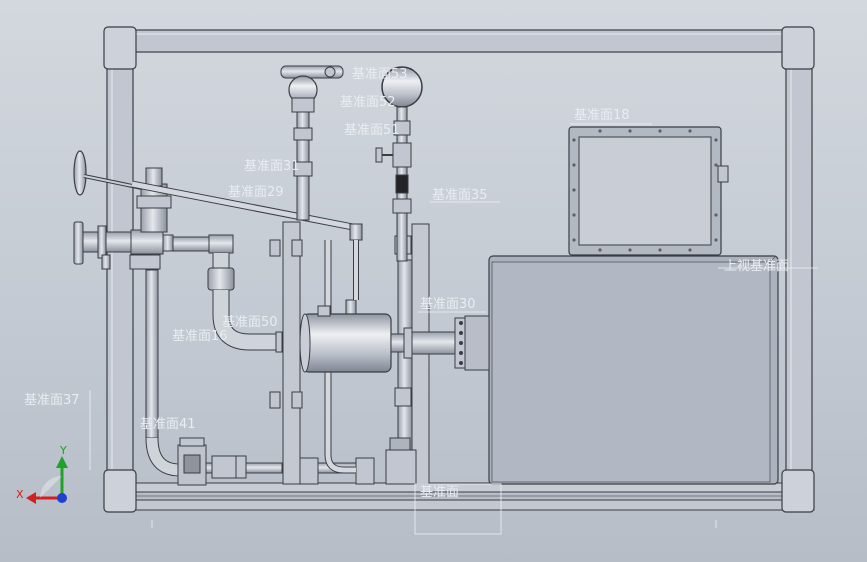 This screenshot has width=867, height=562. Describe the element at coordinates (460, 195) in the screenshot. I see `plane-label-35: 基准面35` at that location.